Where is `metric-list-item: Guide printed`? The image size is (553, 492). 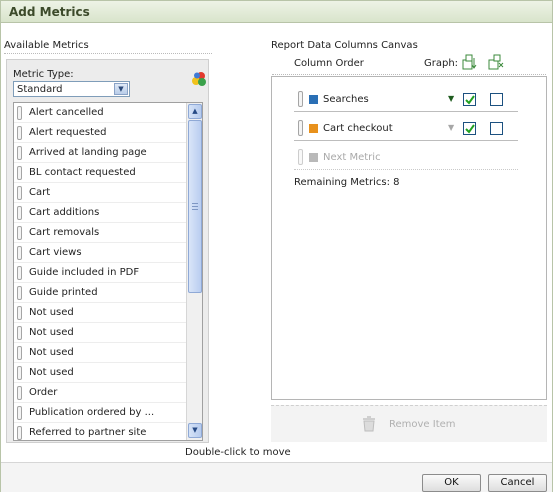 metric-list-item: Guide printed is located at coordinates (100, 293).